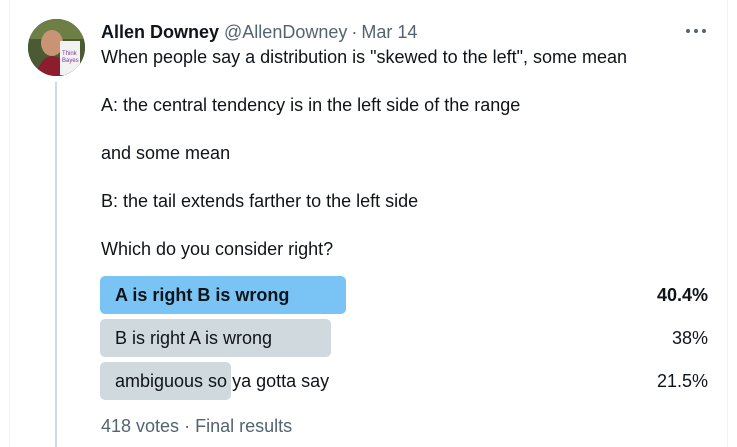 This screenshot has height=447, width=737. I want to click on avatar-image: Think Bayes, so click(56, 47).